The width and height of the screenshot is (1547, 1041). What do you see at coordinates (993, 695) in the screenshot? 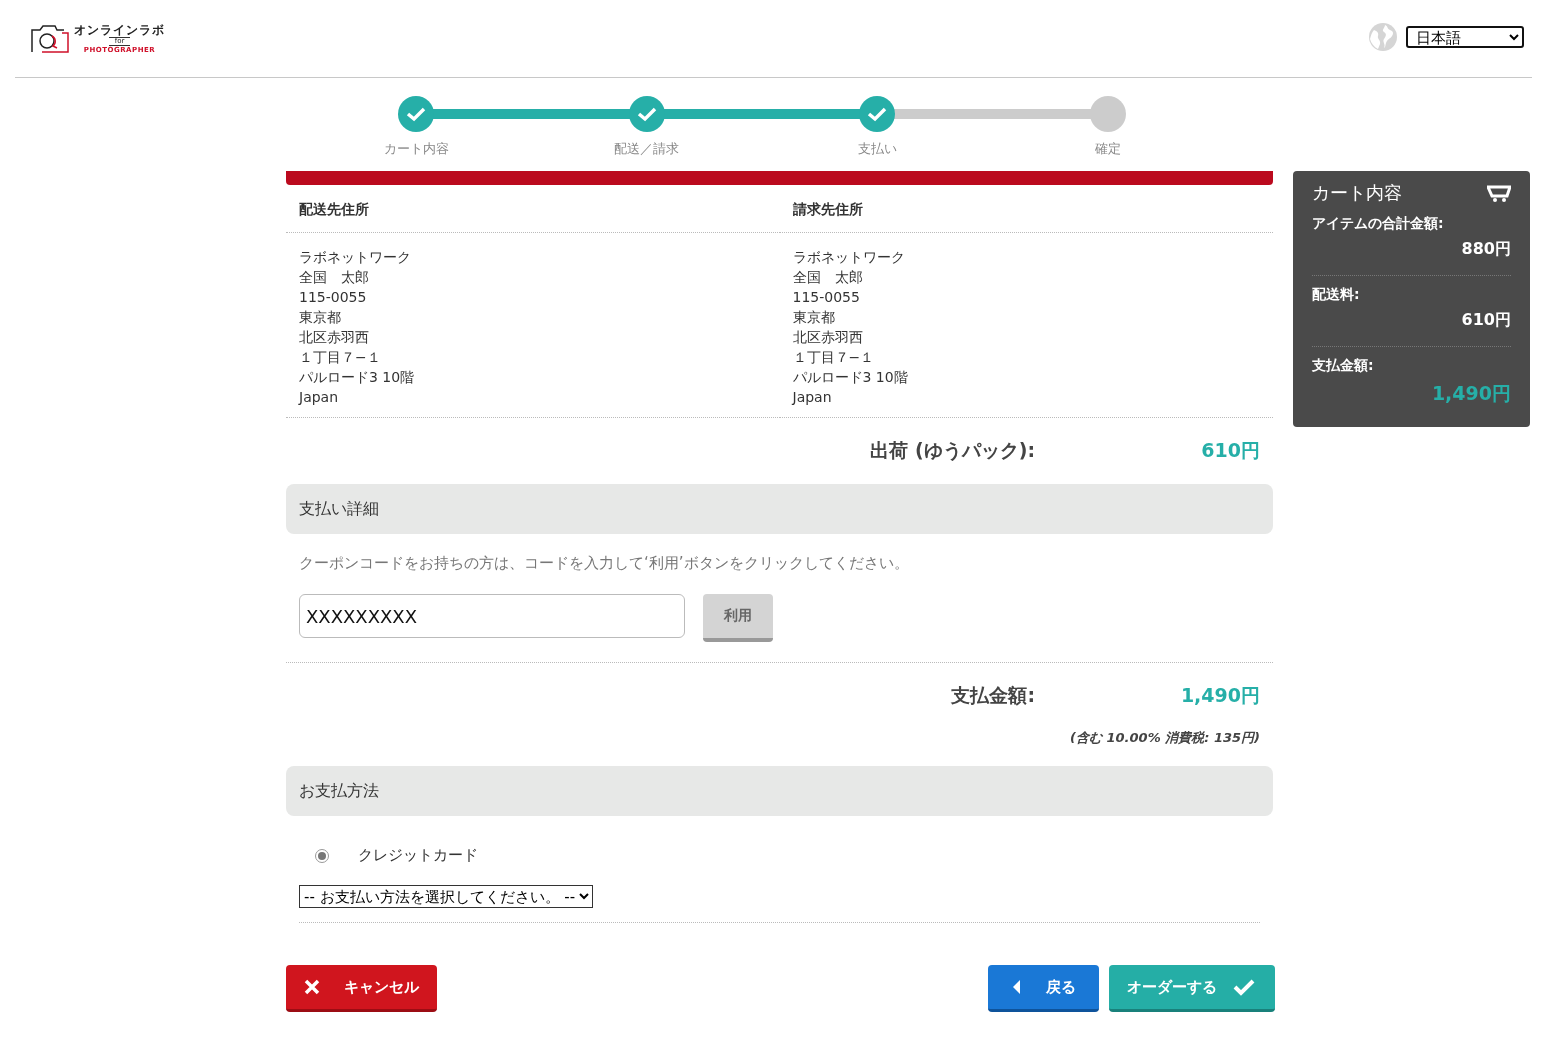
I see `total-label: 支払金額:` at bounding box center [993, 695].